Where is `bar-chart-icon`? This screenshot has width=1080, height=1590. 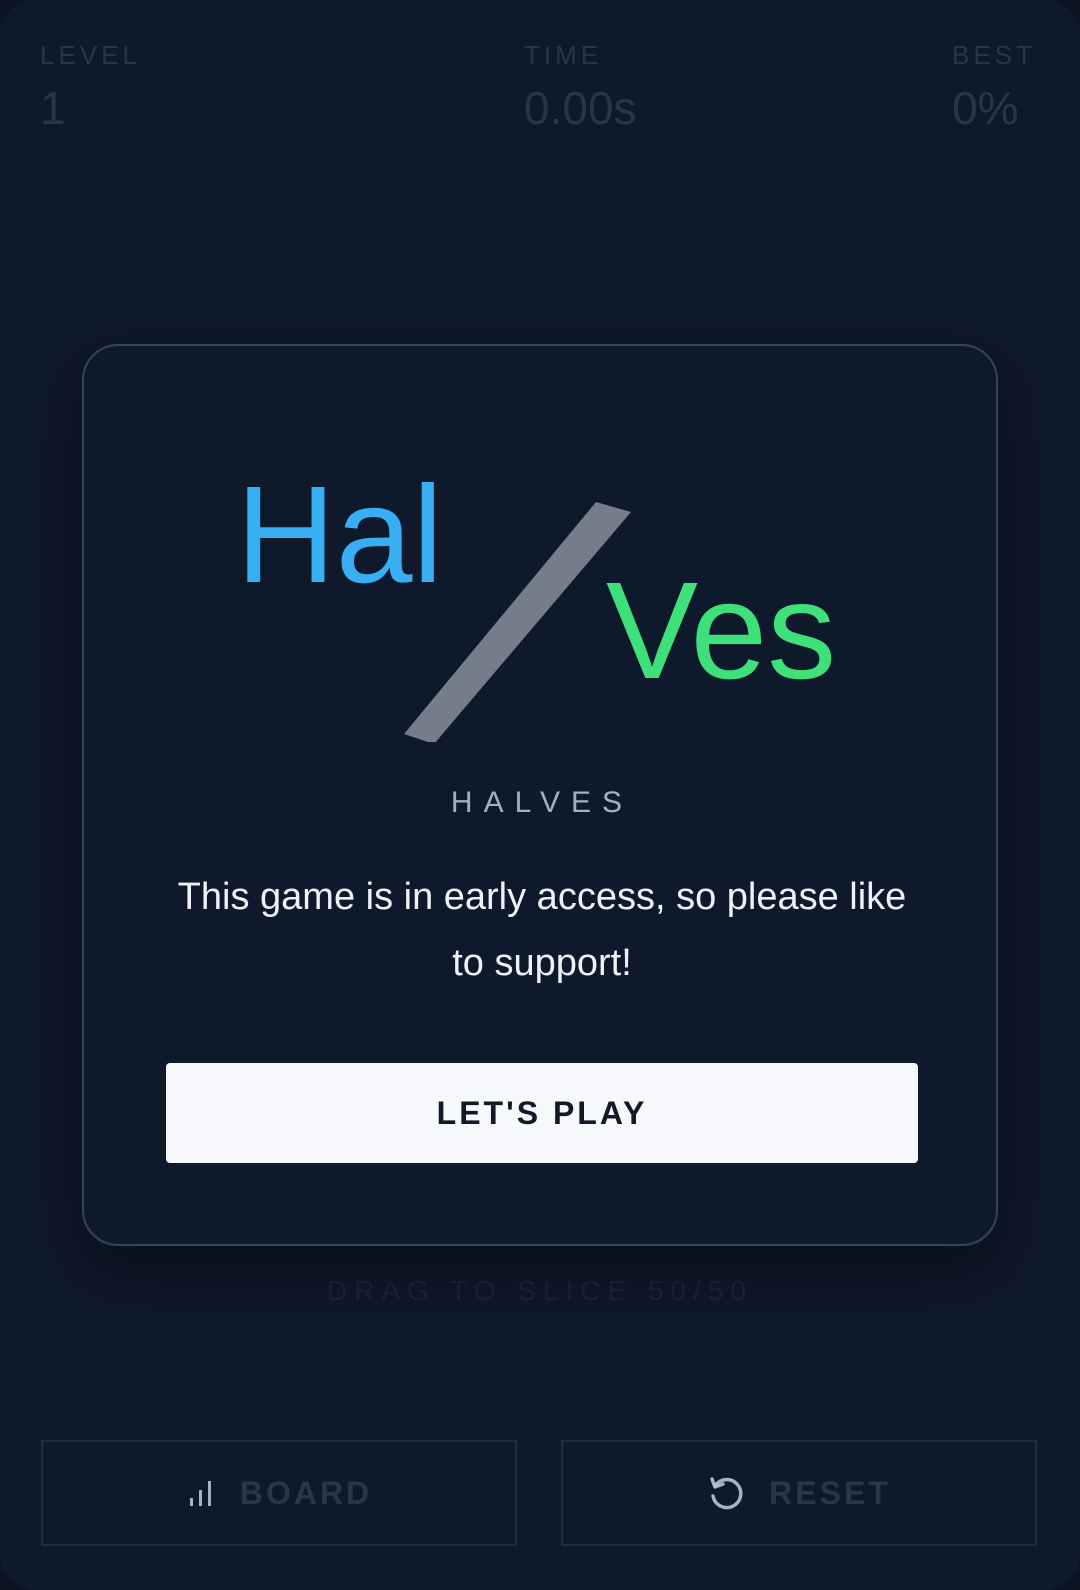
bar-chart-icon is located at coordinates (200, 1493).